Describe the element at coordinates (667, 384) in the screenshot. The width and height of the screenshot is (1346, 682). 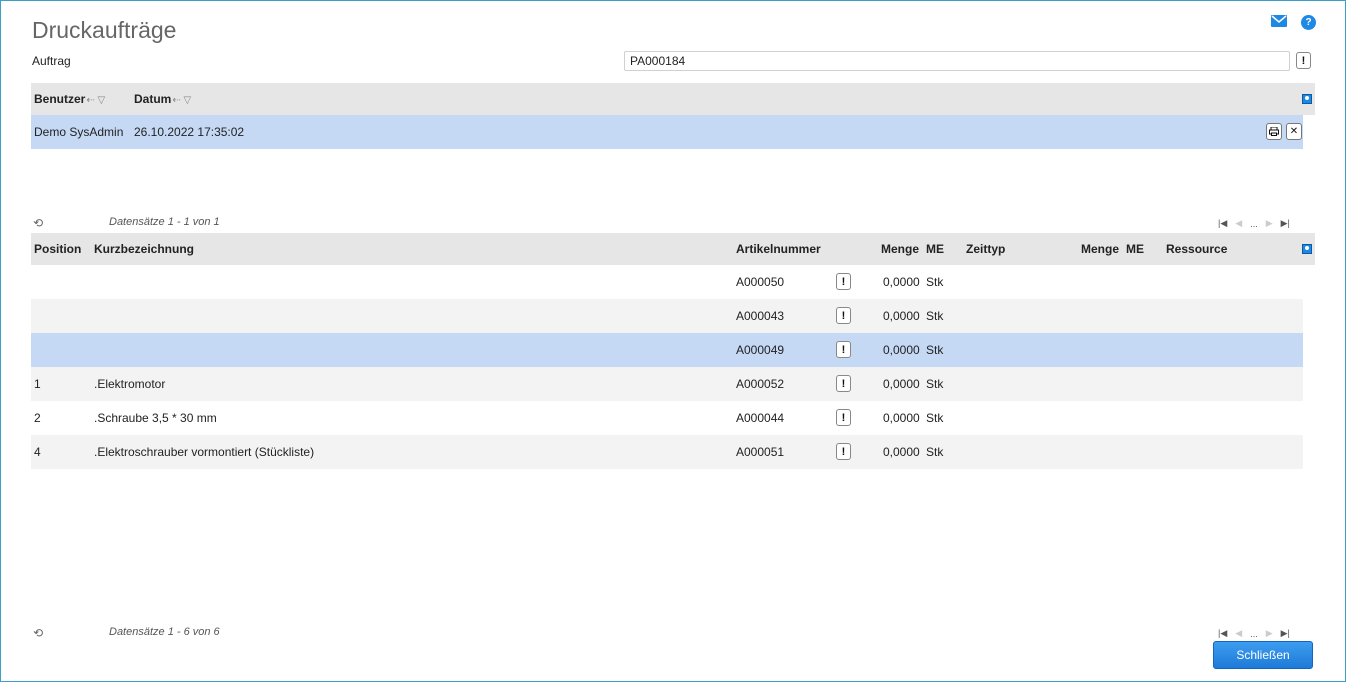
I see `table-row: 1 .Elektromotor A000052 ! 0,0000 Stk` at that location.